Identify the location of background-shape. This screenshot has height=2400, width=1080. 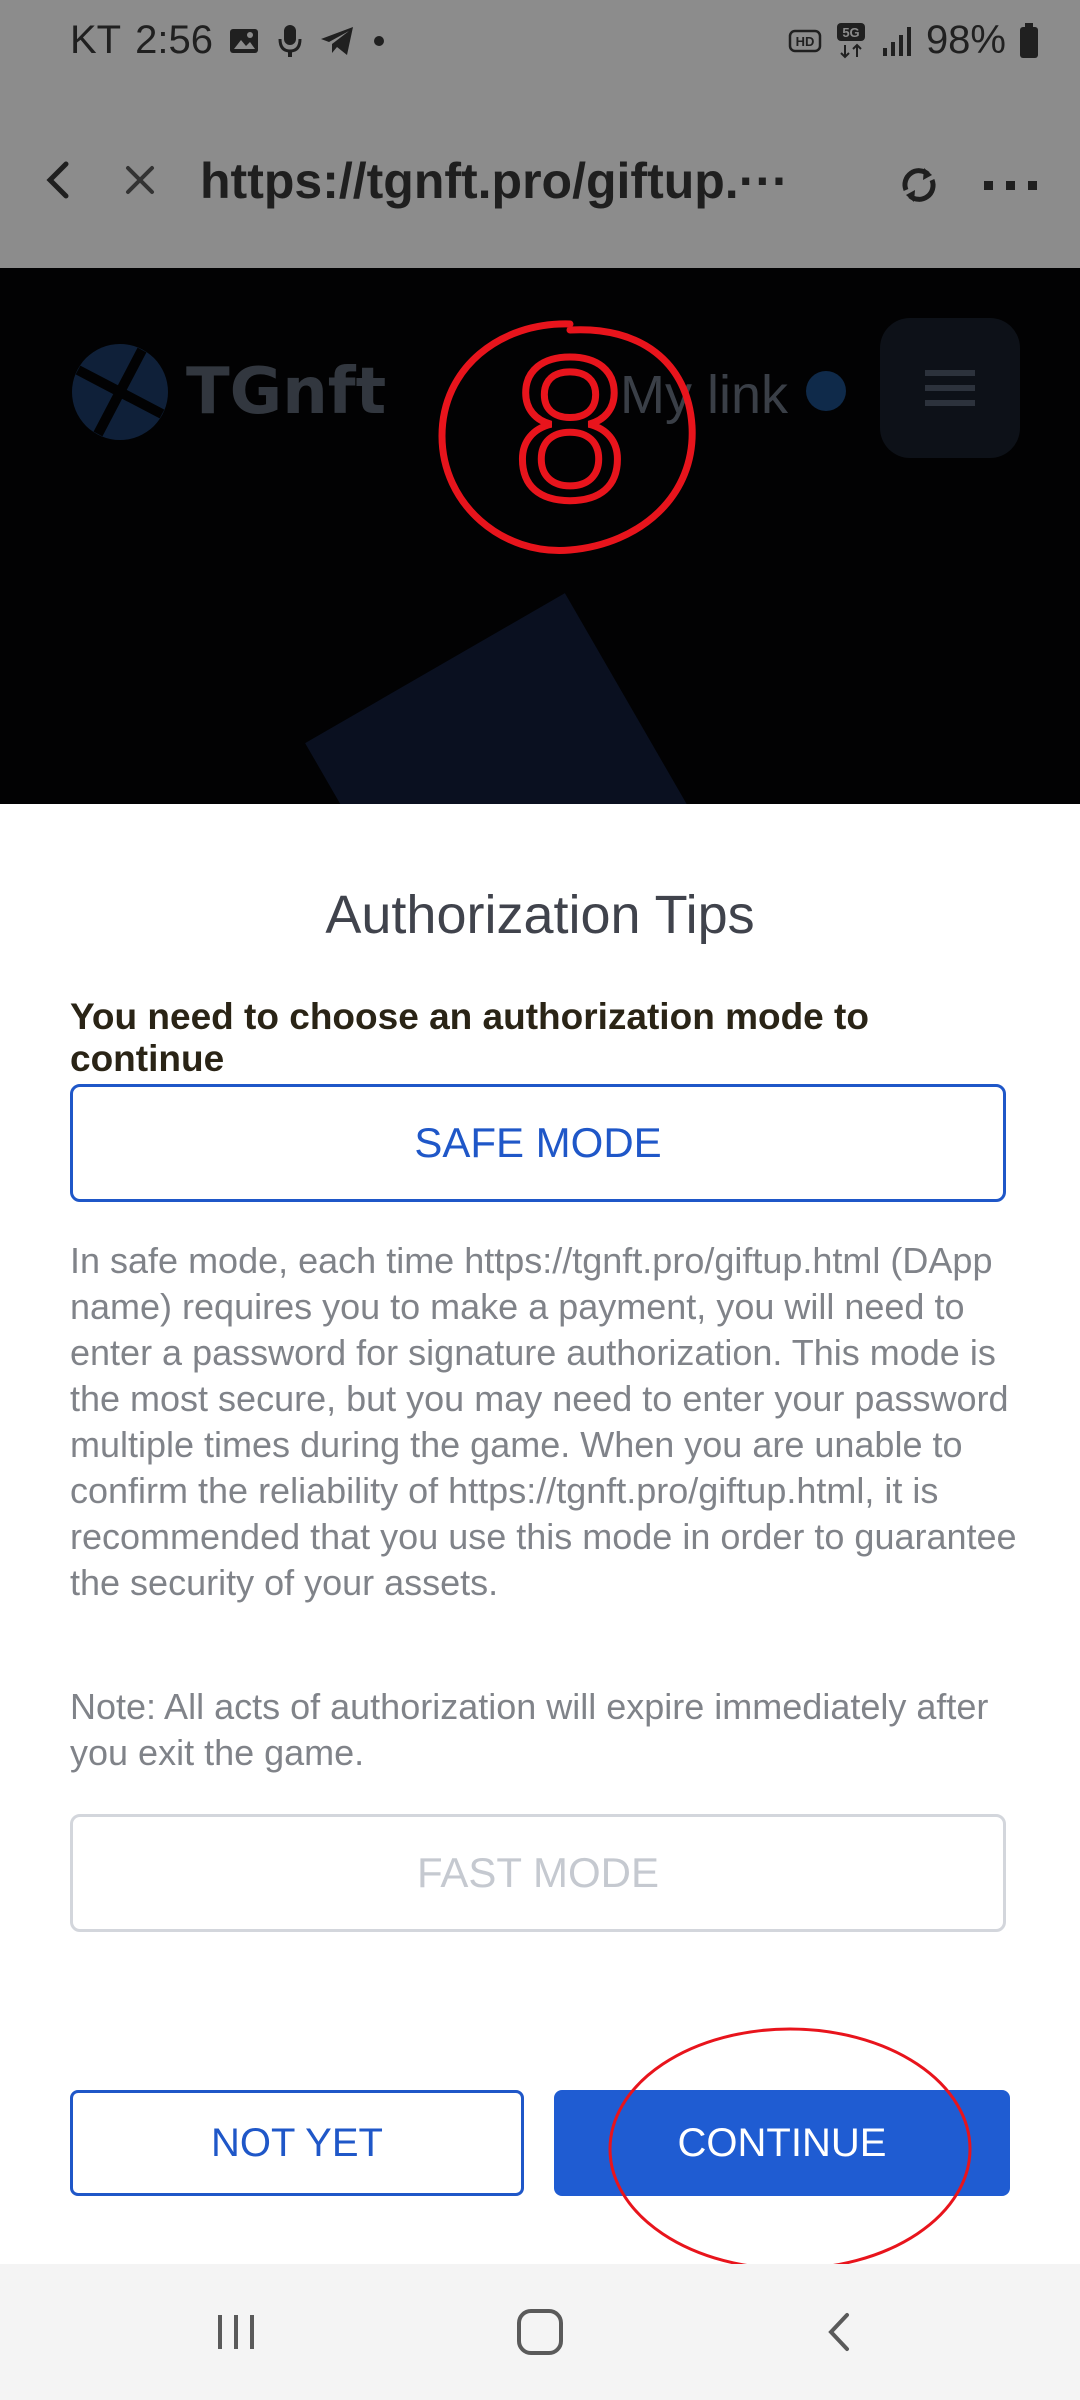
(510, 698).